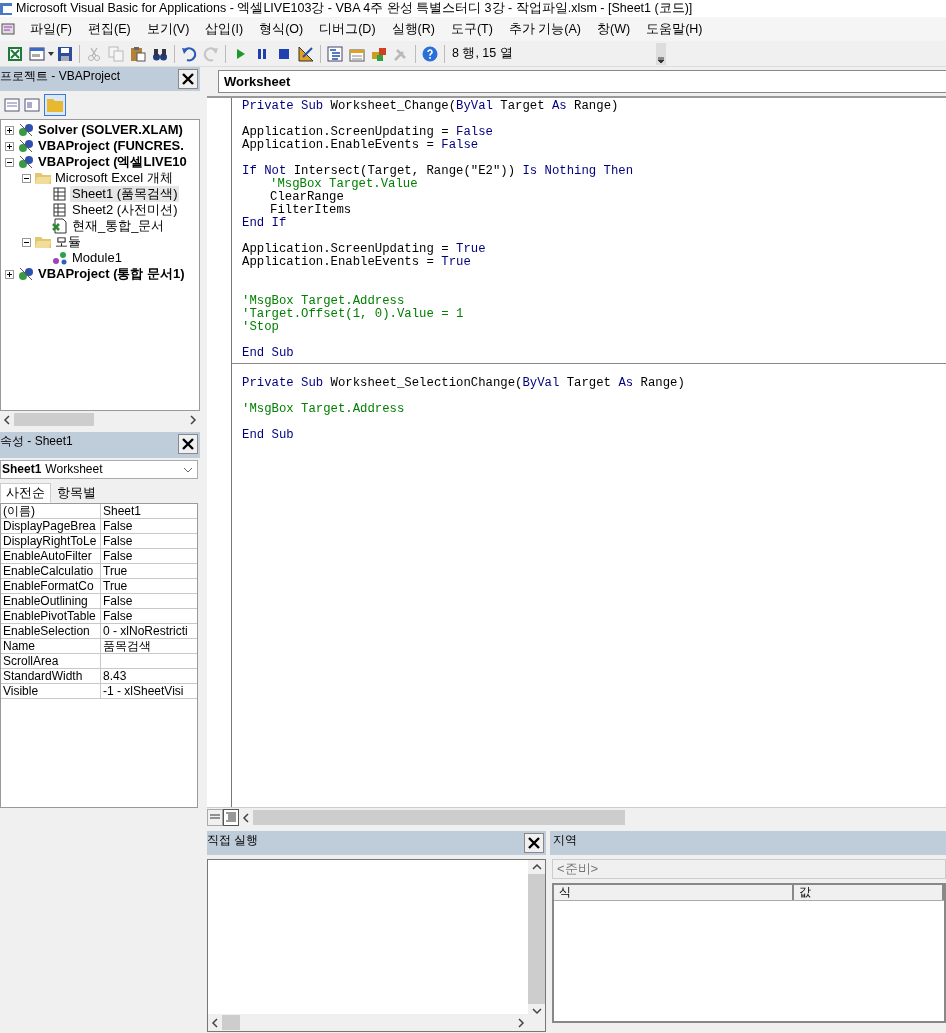  What do you see at coordinates (189, 53) in the screenshot?
I see `undo-icon` at bounding box center [189, 53].